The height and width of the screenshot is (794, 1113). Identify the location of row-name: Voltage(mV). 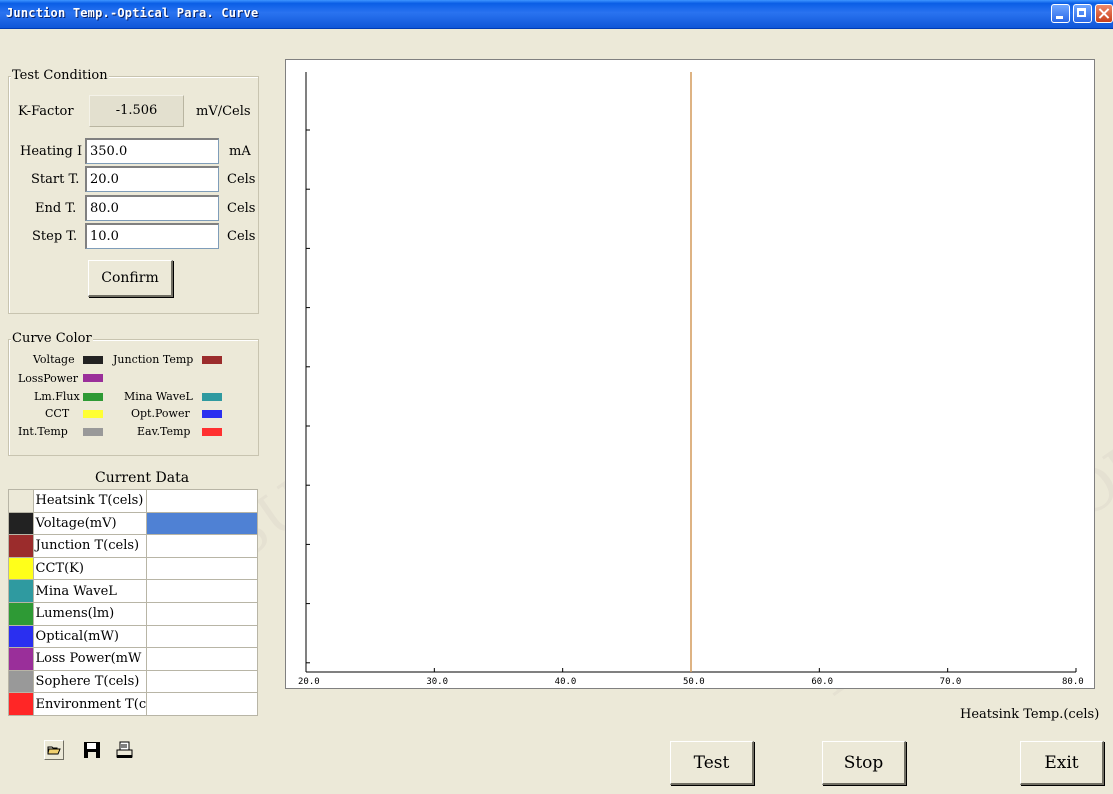
(90, 523).